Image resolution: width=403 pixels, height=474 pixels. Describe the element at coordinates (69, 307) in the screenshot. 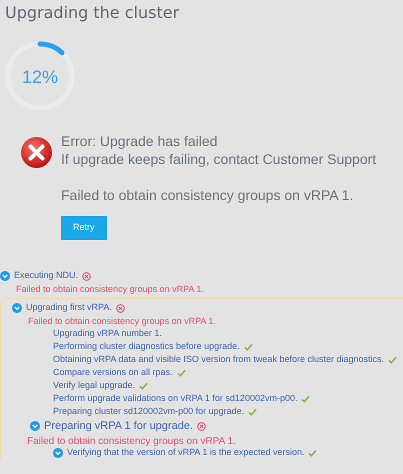

I see `task-label: Upgrading first vRPA.` at that location.